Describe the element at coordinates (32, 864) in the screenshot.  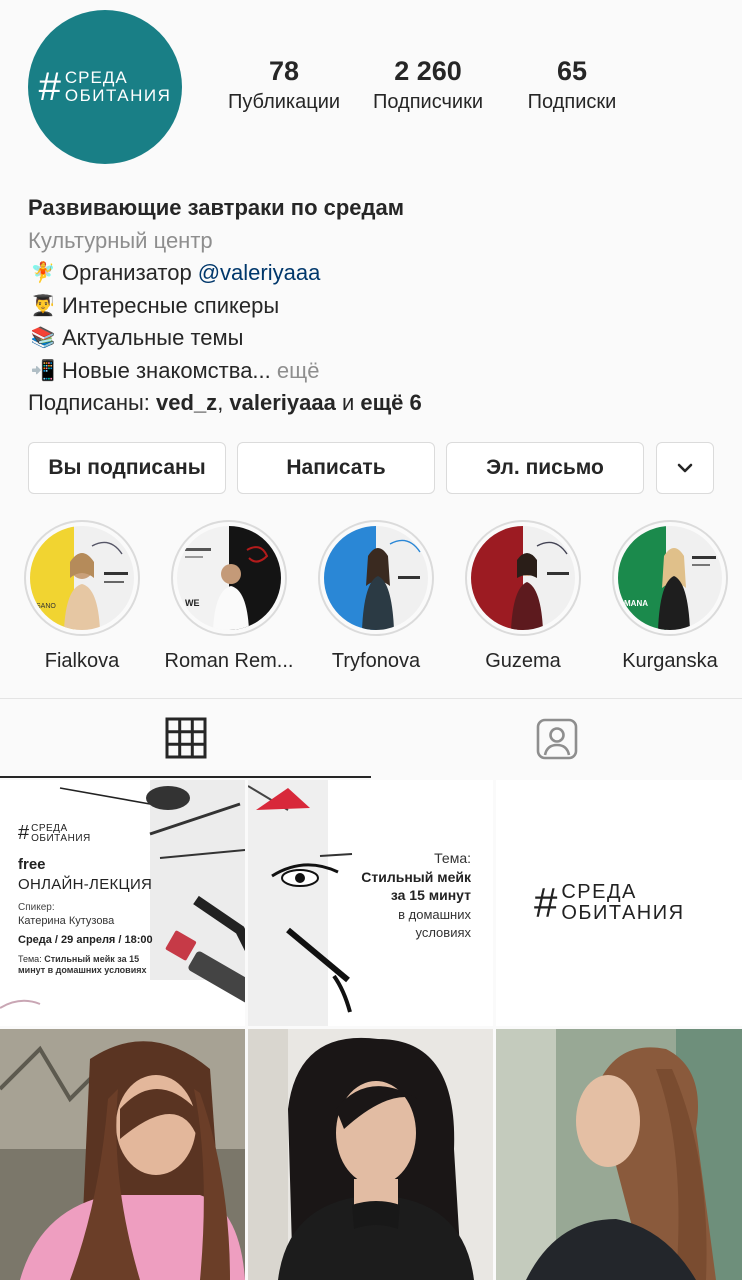
I see `lecture-free: free` at that location.